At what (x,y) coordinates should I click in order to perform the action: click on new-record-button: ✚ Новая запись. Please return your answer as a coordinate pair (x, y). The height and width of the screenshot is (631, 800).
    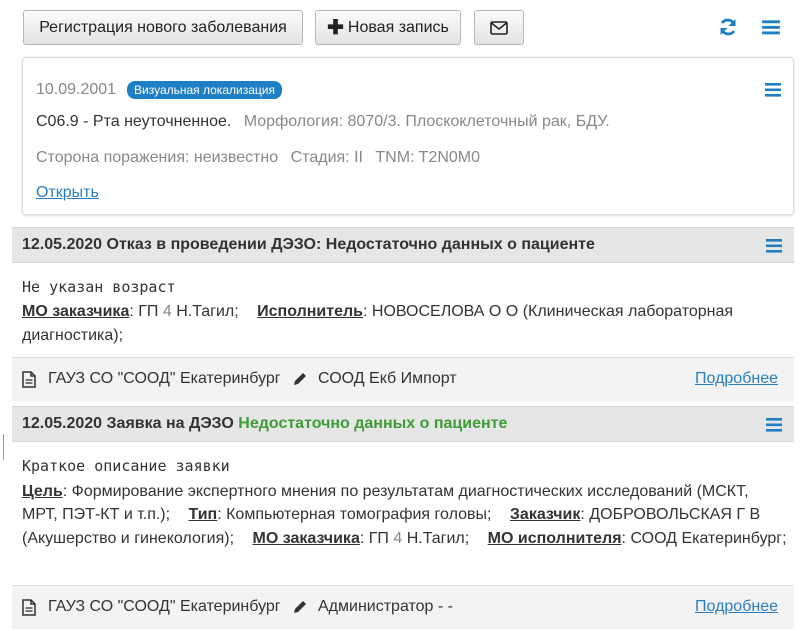
    Looking at the image, I should click on (388, 27).